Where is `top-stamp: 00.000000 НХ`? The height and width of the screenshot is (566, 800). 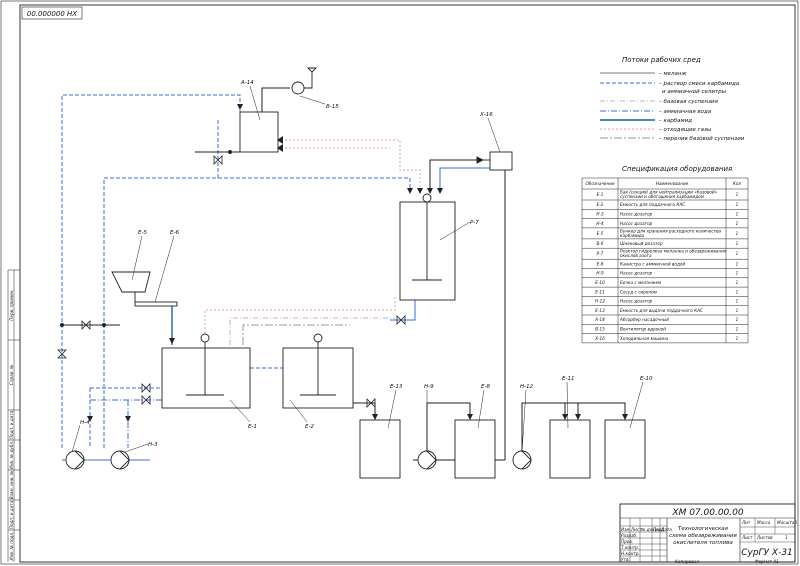
top-stamp: 00.000000 НХ is located at coordinates (52, 13).